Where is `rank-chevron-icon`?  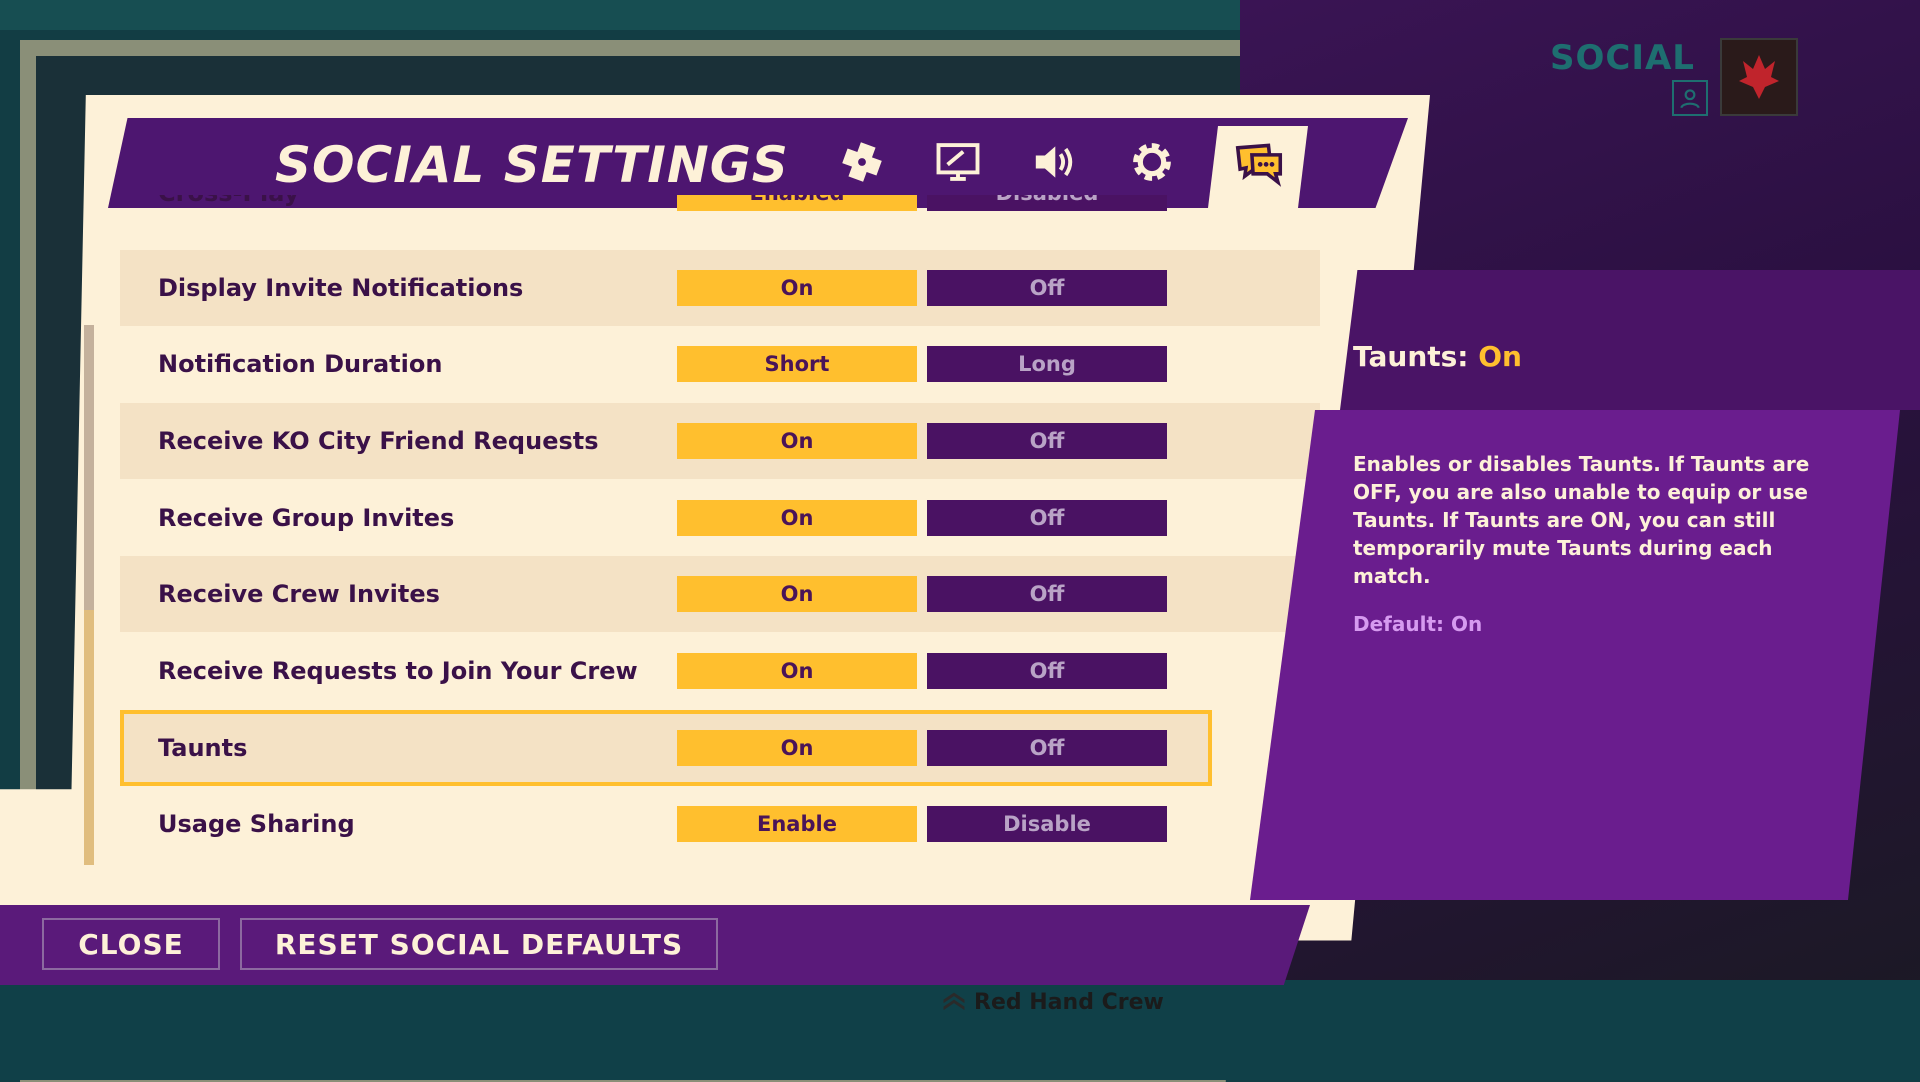 rank-chevron-icon is located at coordinates (954, 1001).